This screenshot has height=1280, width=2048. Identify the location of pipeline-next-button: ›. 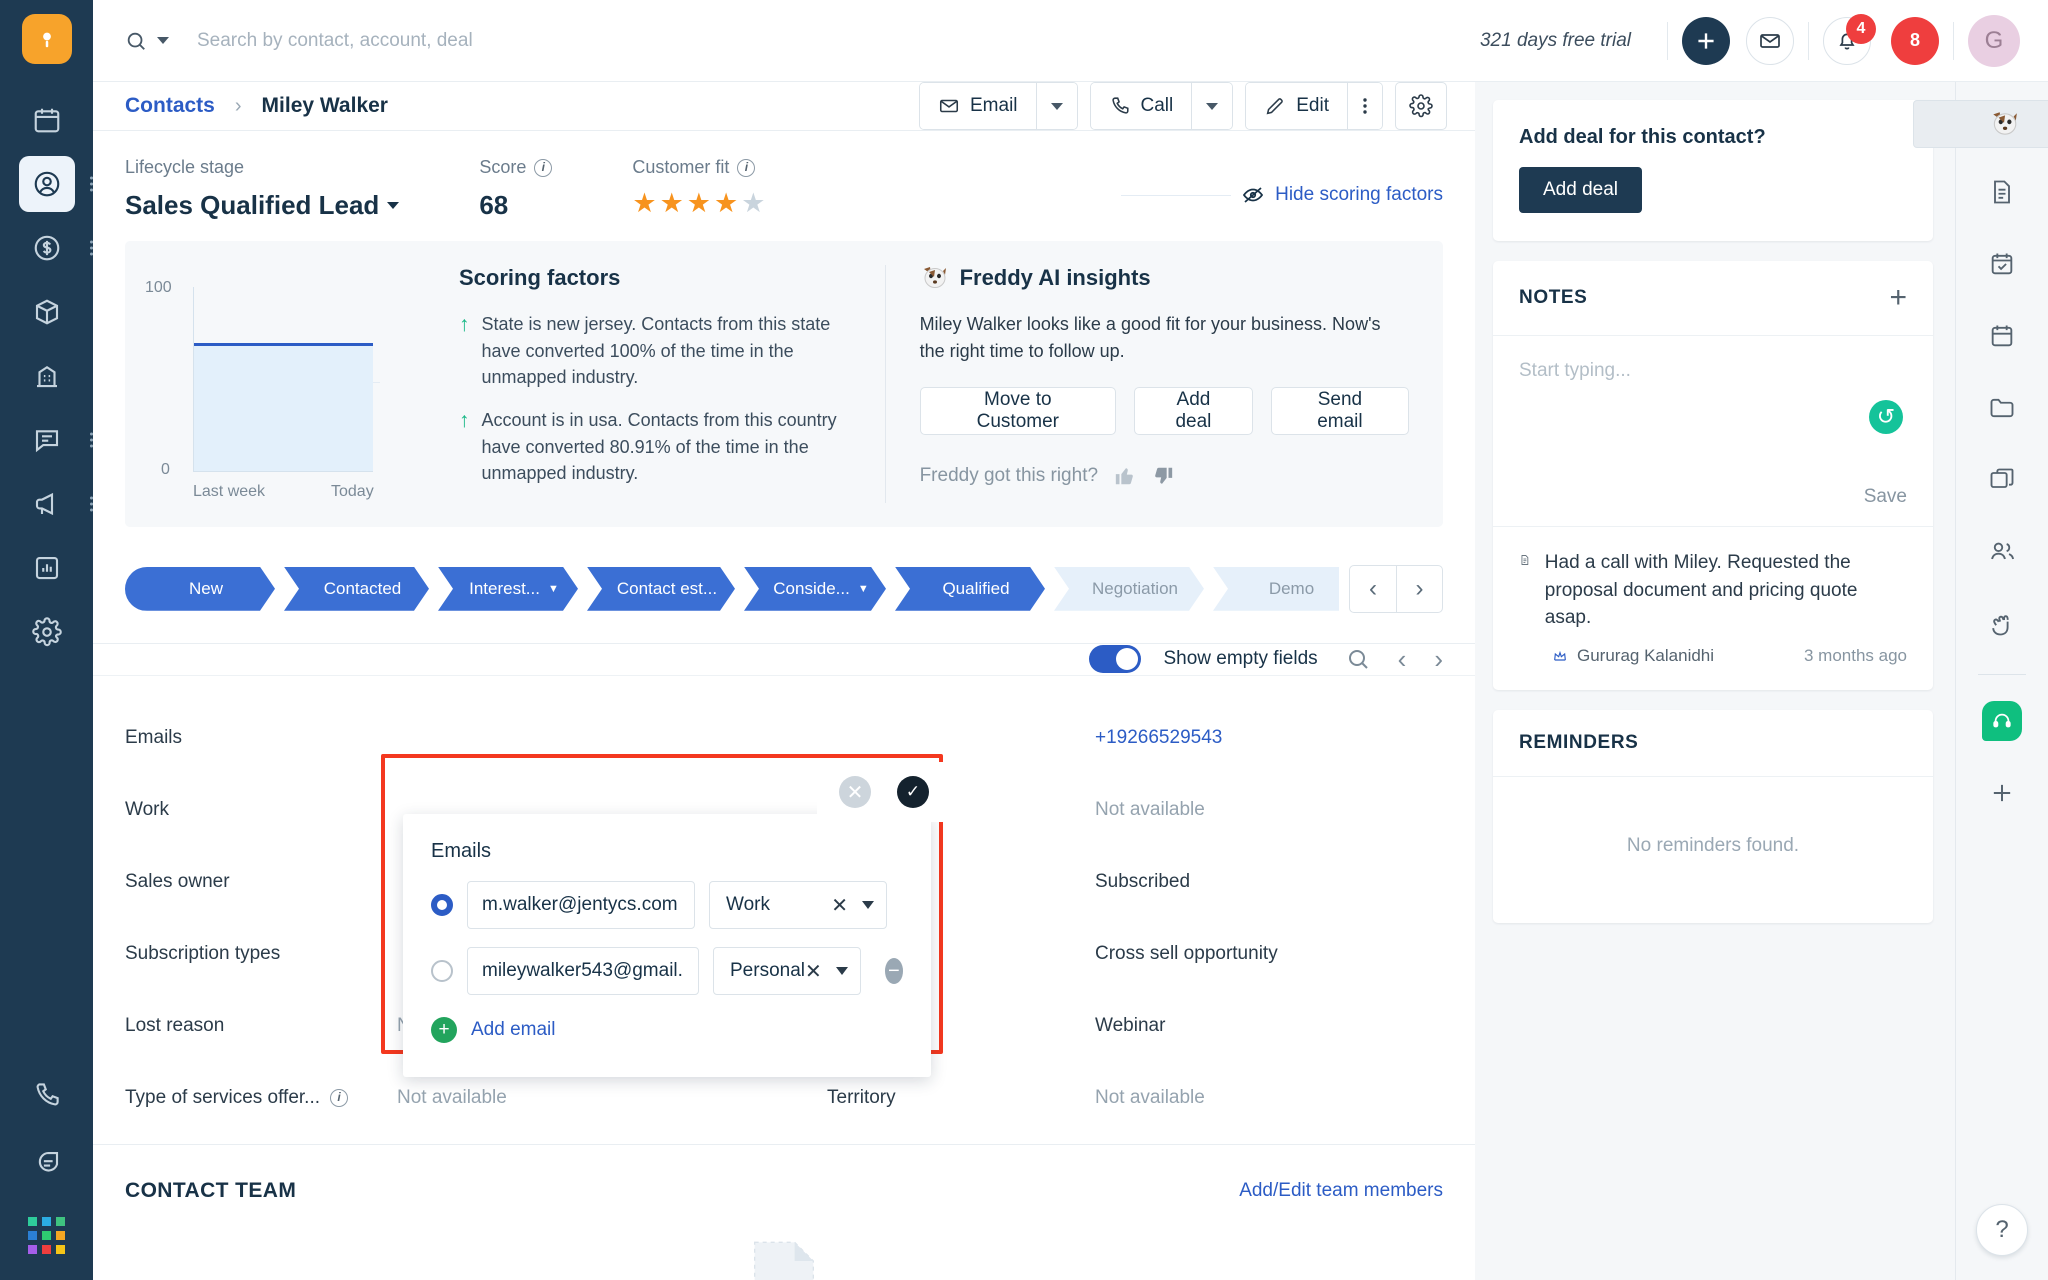
(1419, 588).